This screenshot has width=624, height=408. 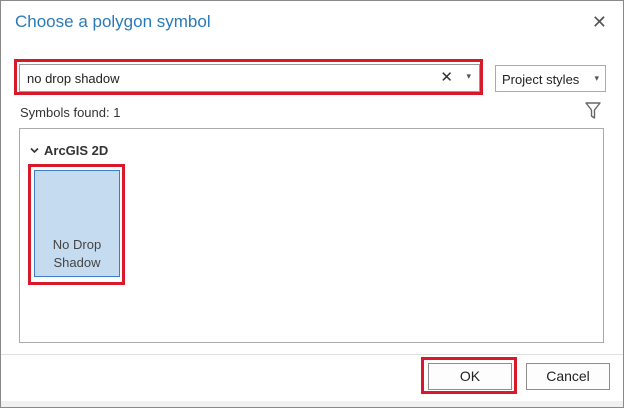 What do you see at coordinates (593, 111) in the screenshot?
I see `filter-icon` at bounding box center [593, 111].